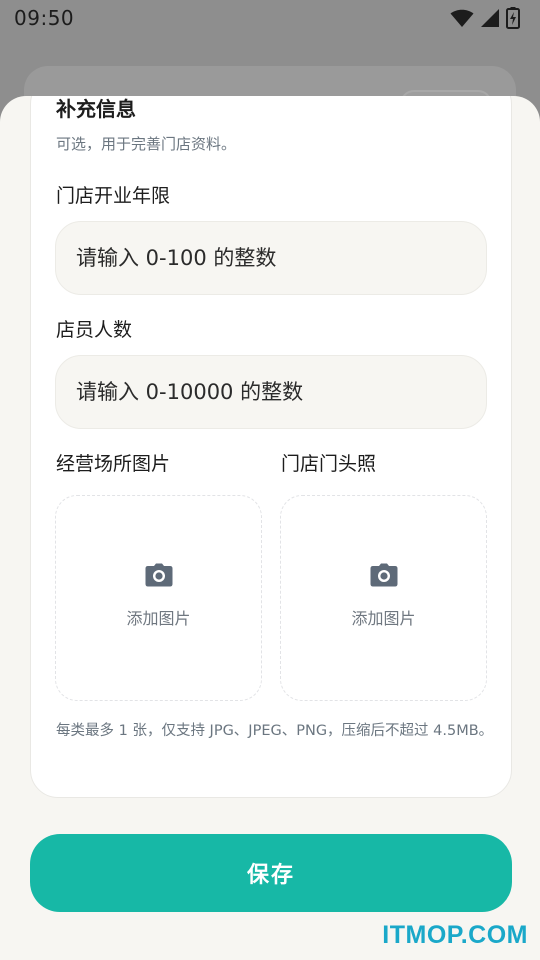 The width and height of the screenshot is (540, 960). Describe the element at coordinates (113, 464) in the screenshot. I see `business-photo-label: 经营场所图片` at that location.